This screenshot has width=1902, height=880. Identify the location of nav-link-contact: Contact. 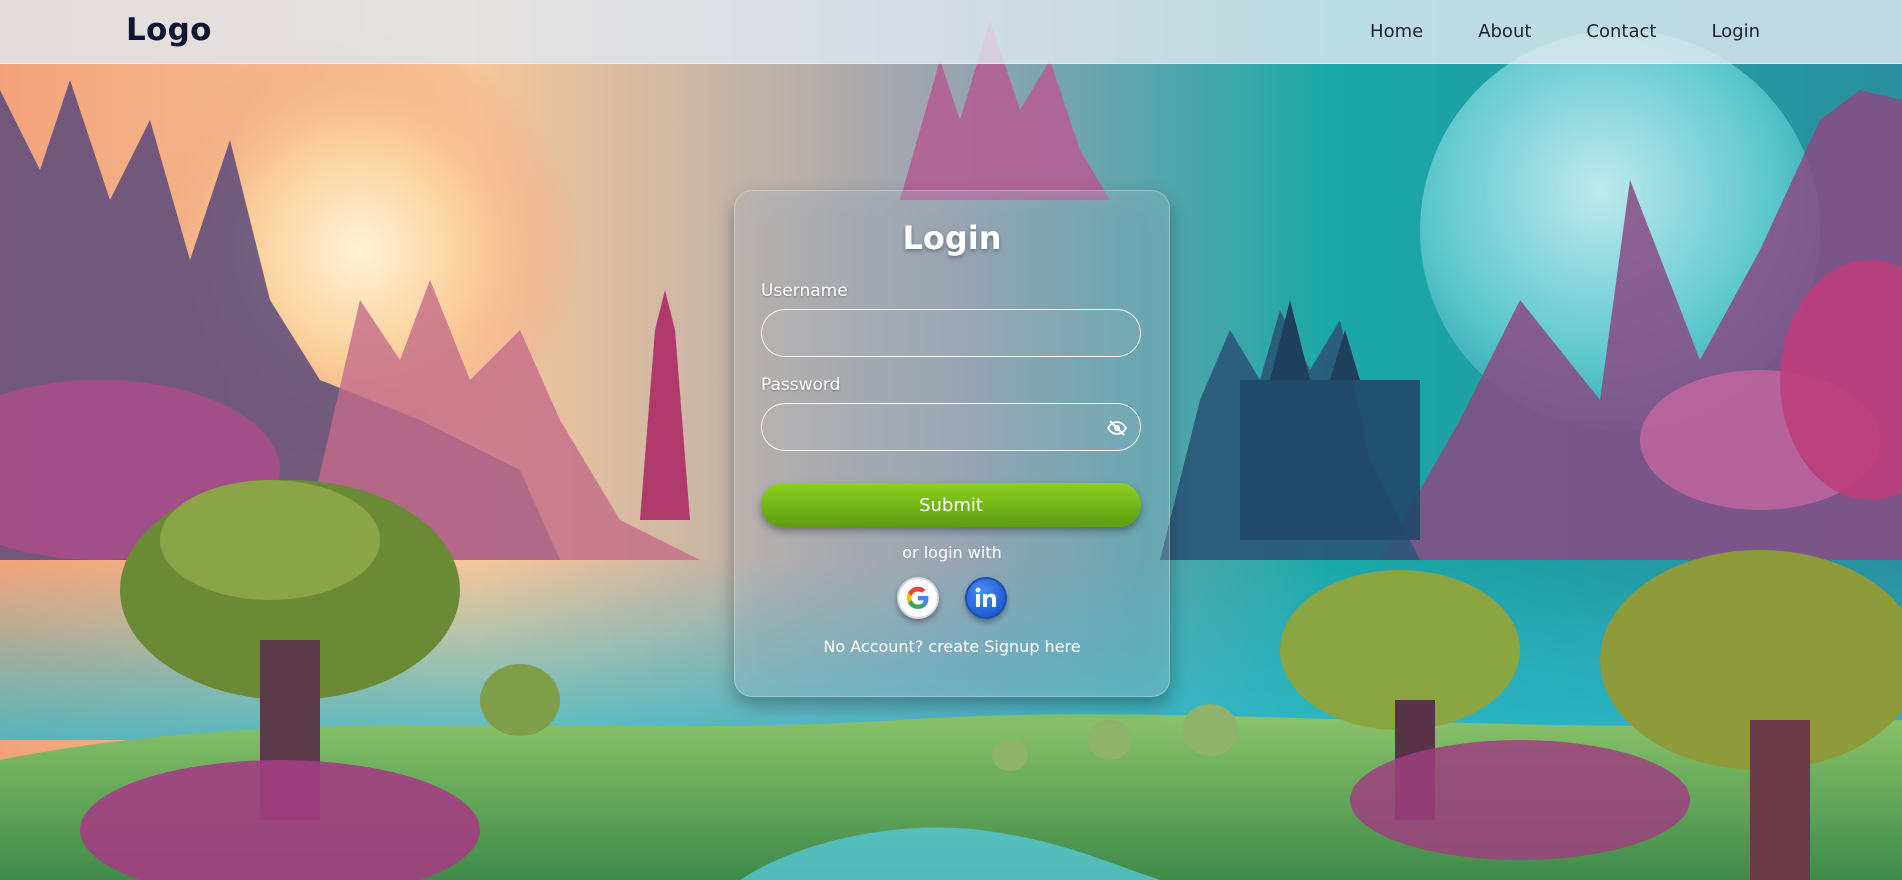
(1621, 31).